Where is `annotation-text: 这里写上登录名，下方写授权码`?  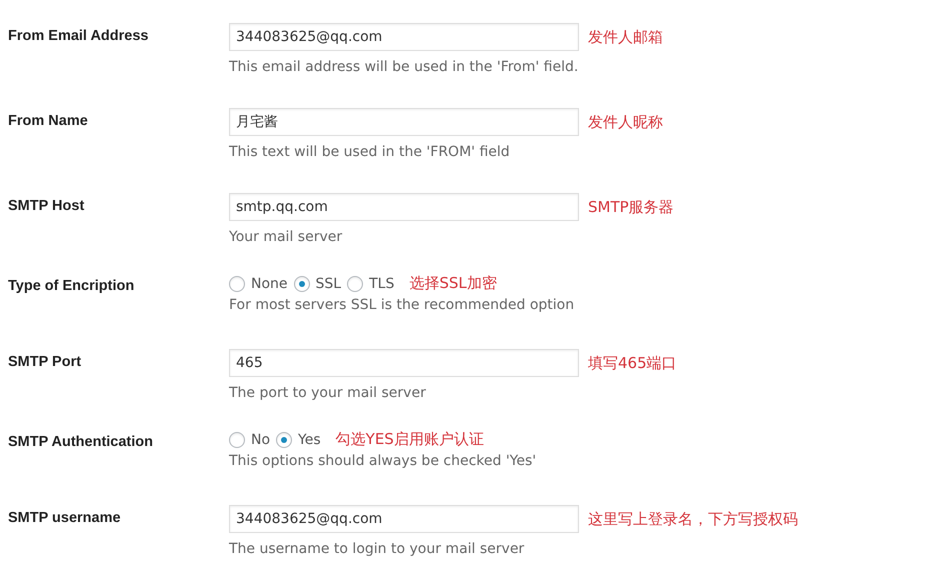
annotation-text: 这里写上登录名，下方写授权码 is located at coordinates (693, 519).